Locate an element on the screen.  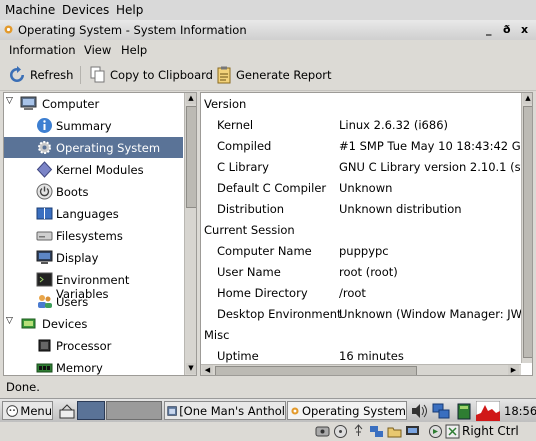
tree-item-computer: ▽ Computer is located at coordinates (93, 103).